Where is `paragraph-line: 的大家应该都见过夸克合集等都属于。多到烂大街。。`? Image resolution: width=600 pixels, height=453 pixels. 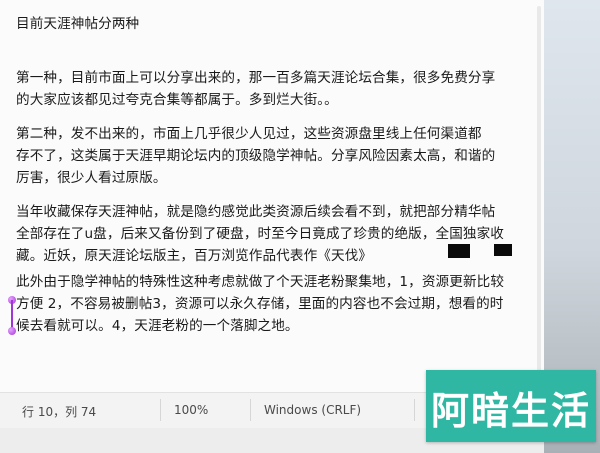
paragraph-line: 的大家应该都见过夸克合集等都属于。多到烂大街。。 is located at coordinates (177, 100).